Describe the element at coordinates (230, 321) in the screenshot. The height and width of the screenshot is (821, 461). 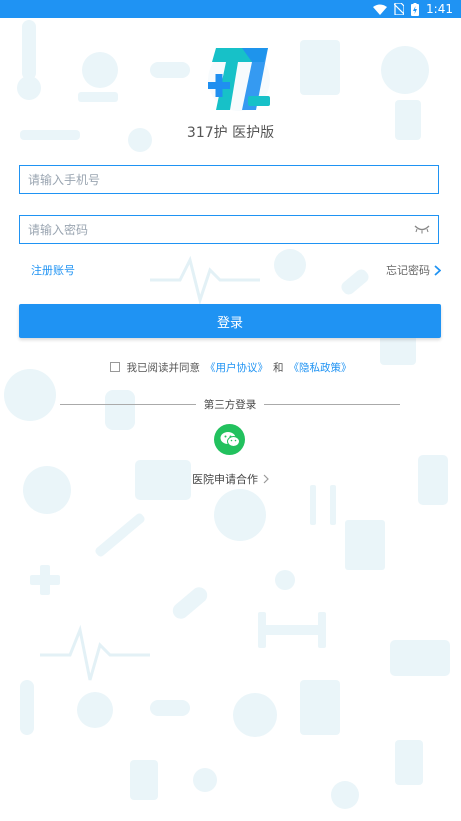
I see `login-button: 登录` at that location.